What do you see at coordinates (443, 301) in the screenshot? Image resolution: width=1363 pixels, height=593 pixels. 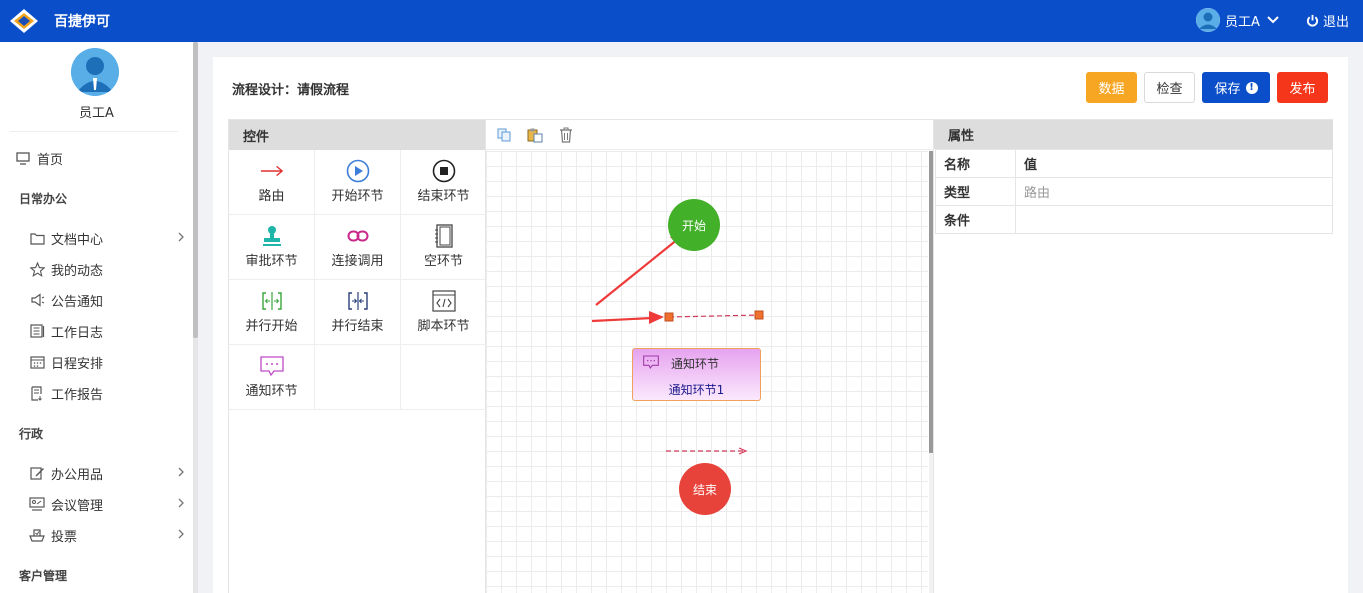 I see `code-icon` at bounding box center [443, 301].